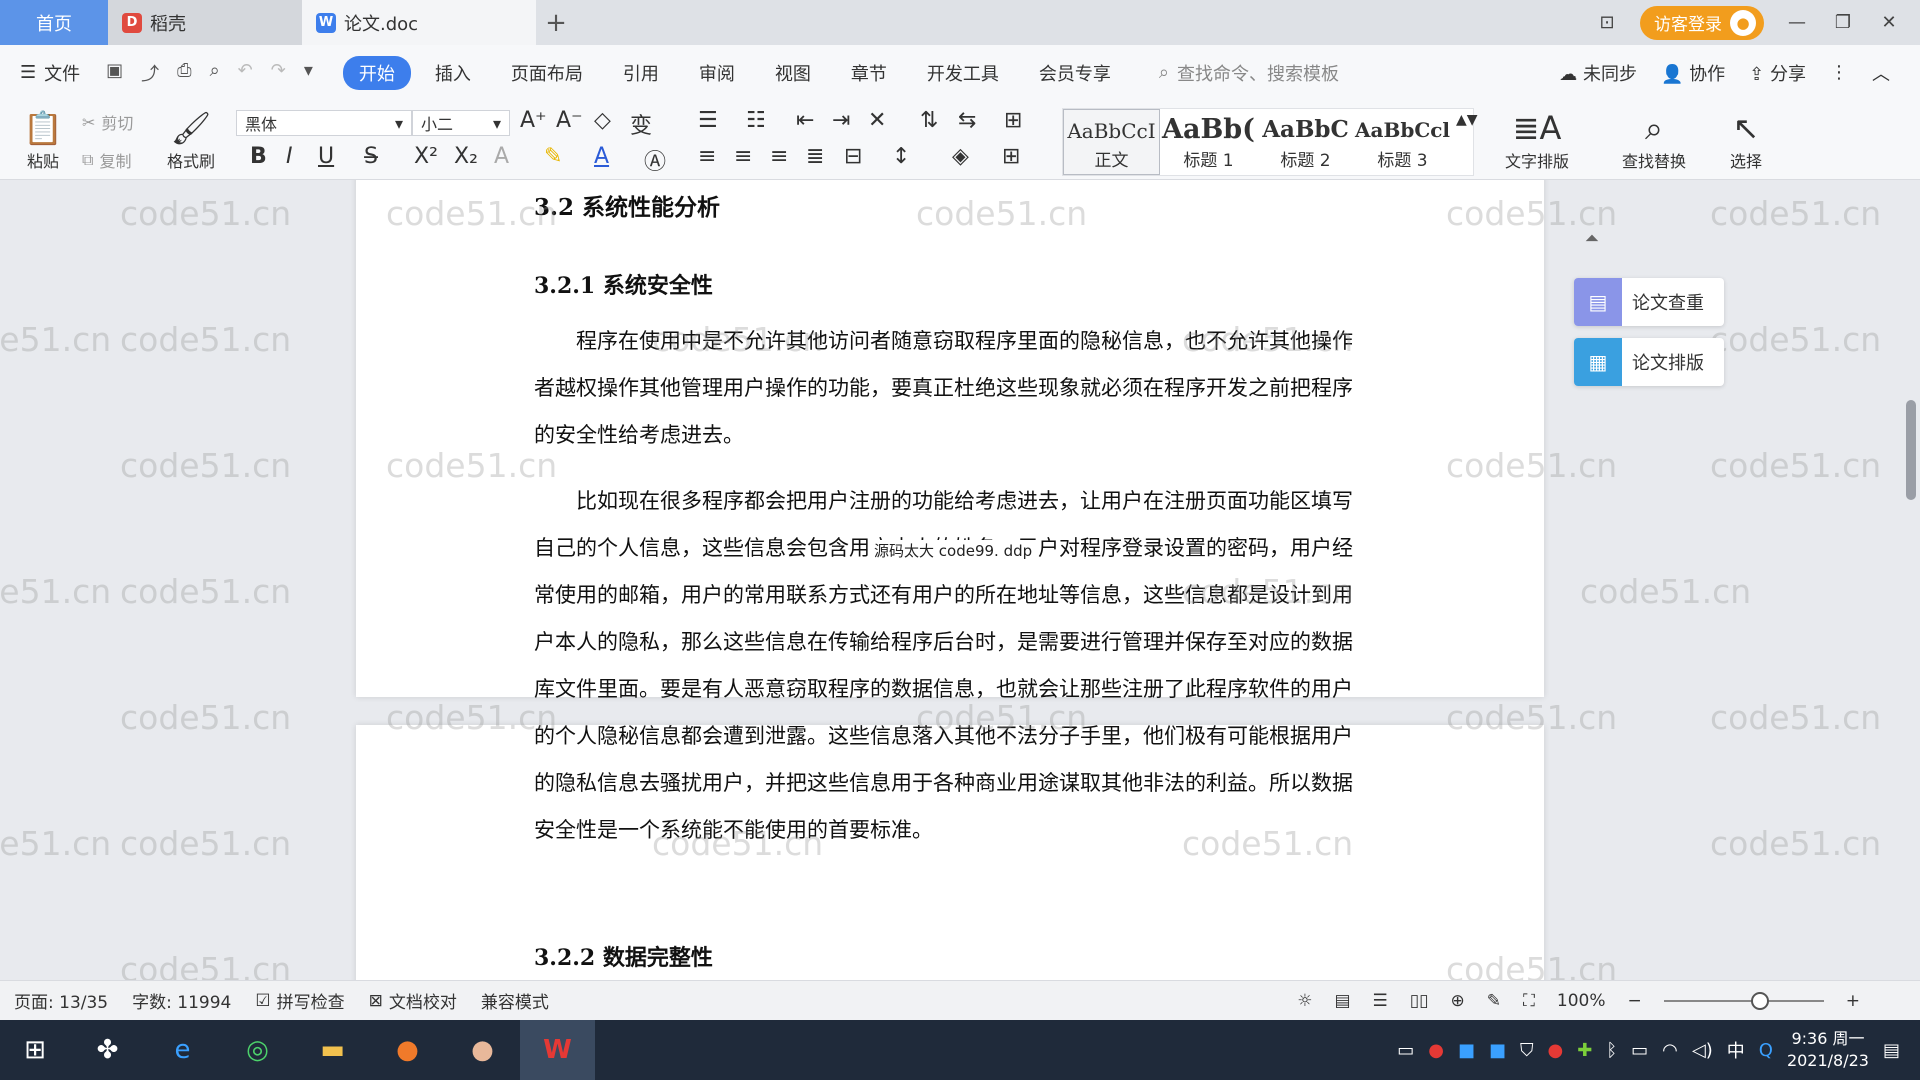 Image resolution: width=1920 pixels, height=1080 pixels. I want to click on font-size-select: 小二 ▾, so click(461, 123).